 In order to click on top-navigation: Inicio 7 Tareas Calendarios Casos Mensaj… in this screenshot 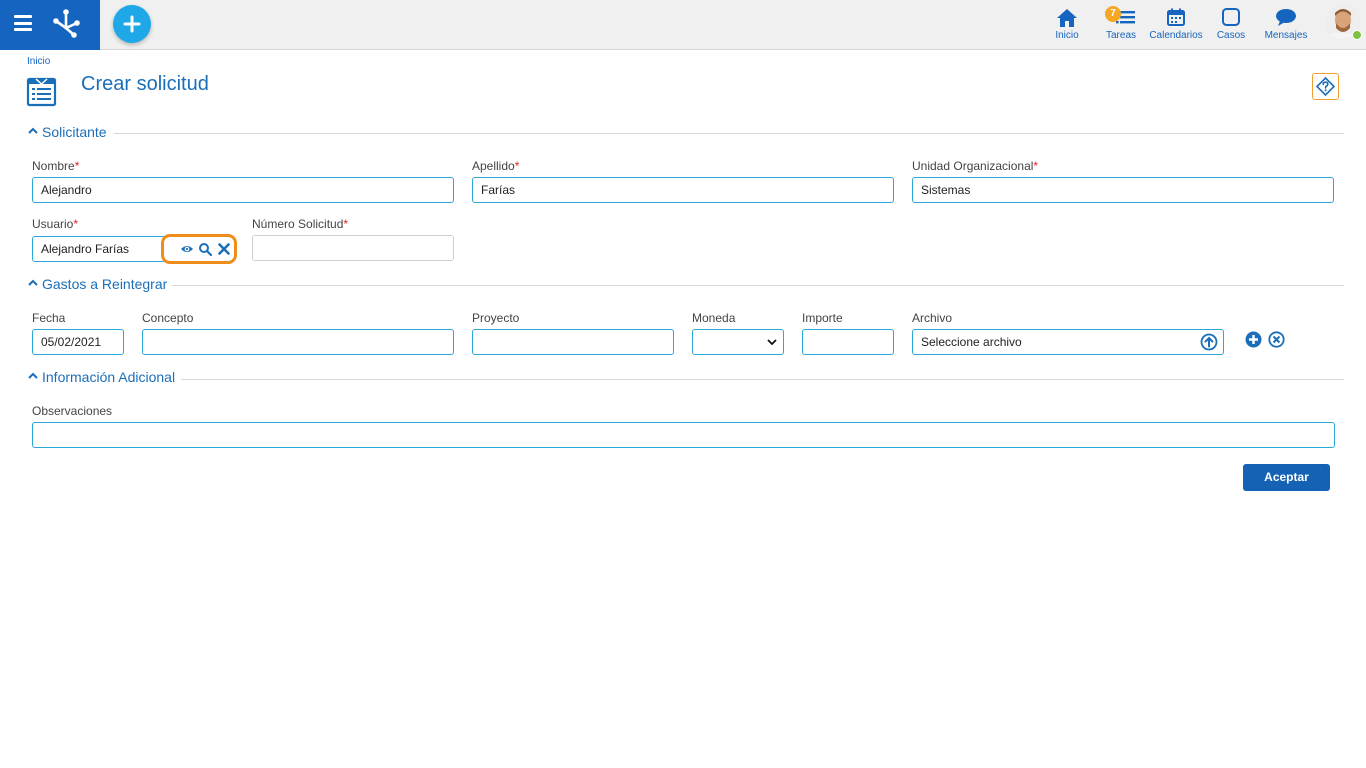, I will do `click(1177, 25)`.